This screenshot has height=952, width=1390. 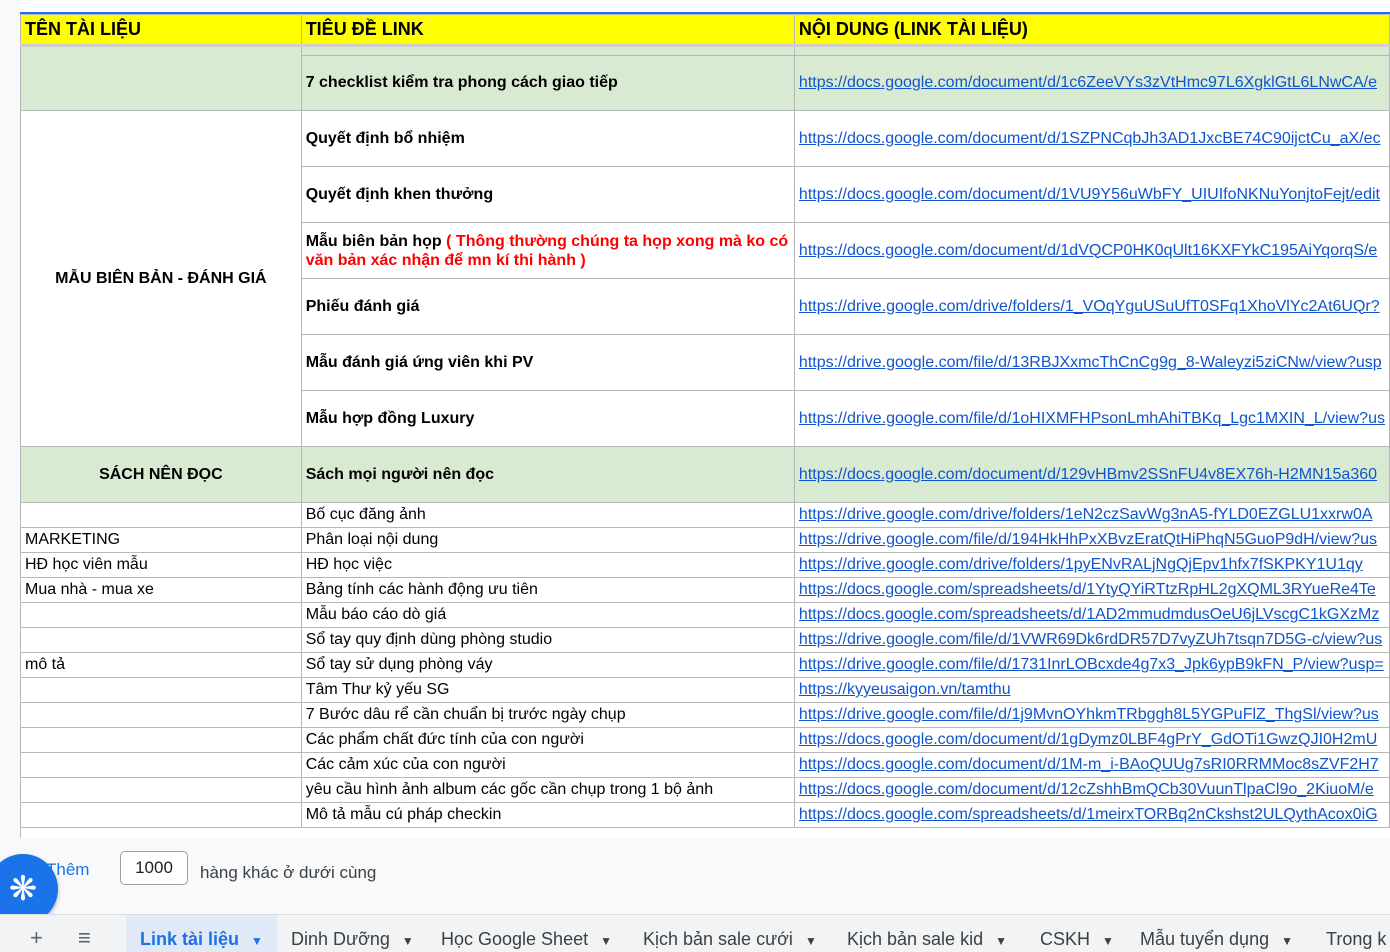 I want to click on header-tieu-de-link: TIÊU ĐỀ LINK, so click(x=547, y=30).